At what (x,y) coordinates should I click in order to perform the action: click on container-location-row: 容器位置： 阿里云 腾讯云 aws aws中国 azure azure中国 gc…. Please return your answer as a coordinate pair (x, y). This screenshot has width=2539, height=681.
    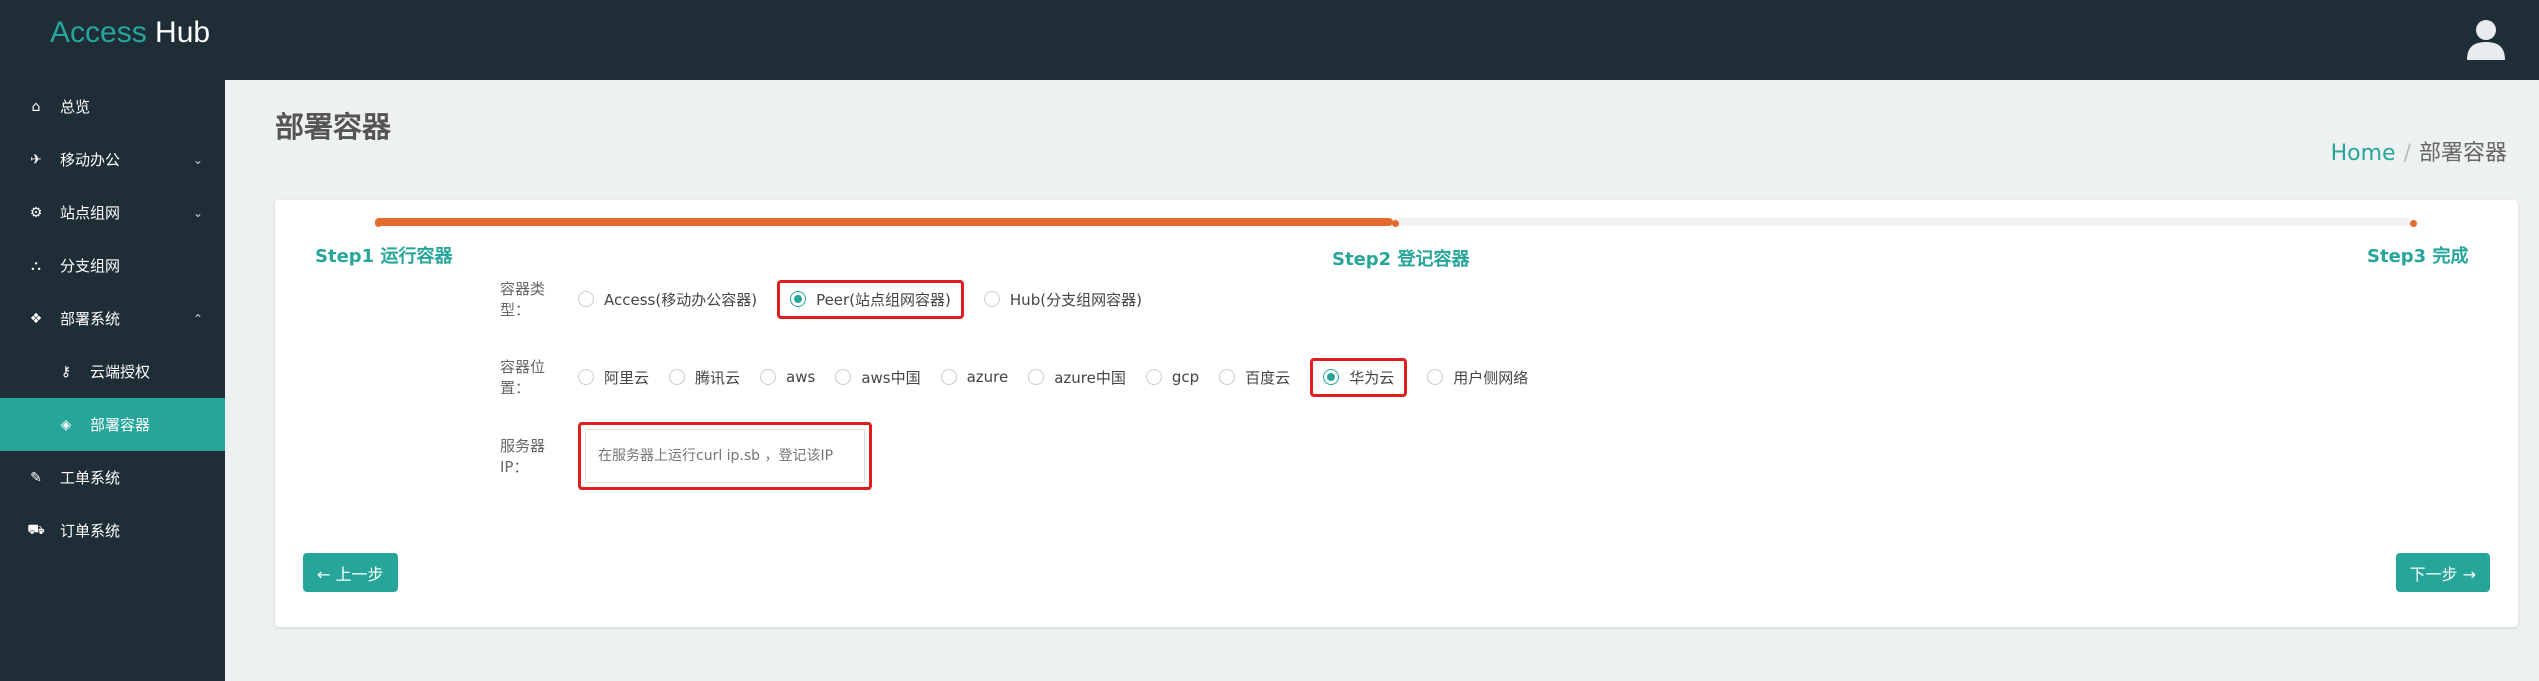
    Looking at the image, I should click on (1024, 377).